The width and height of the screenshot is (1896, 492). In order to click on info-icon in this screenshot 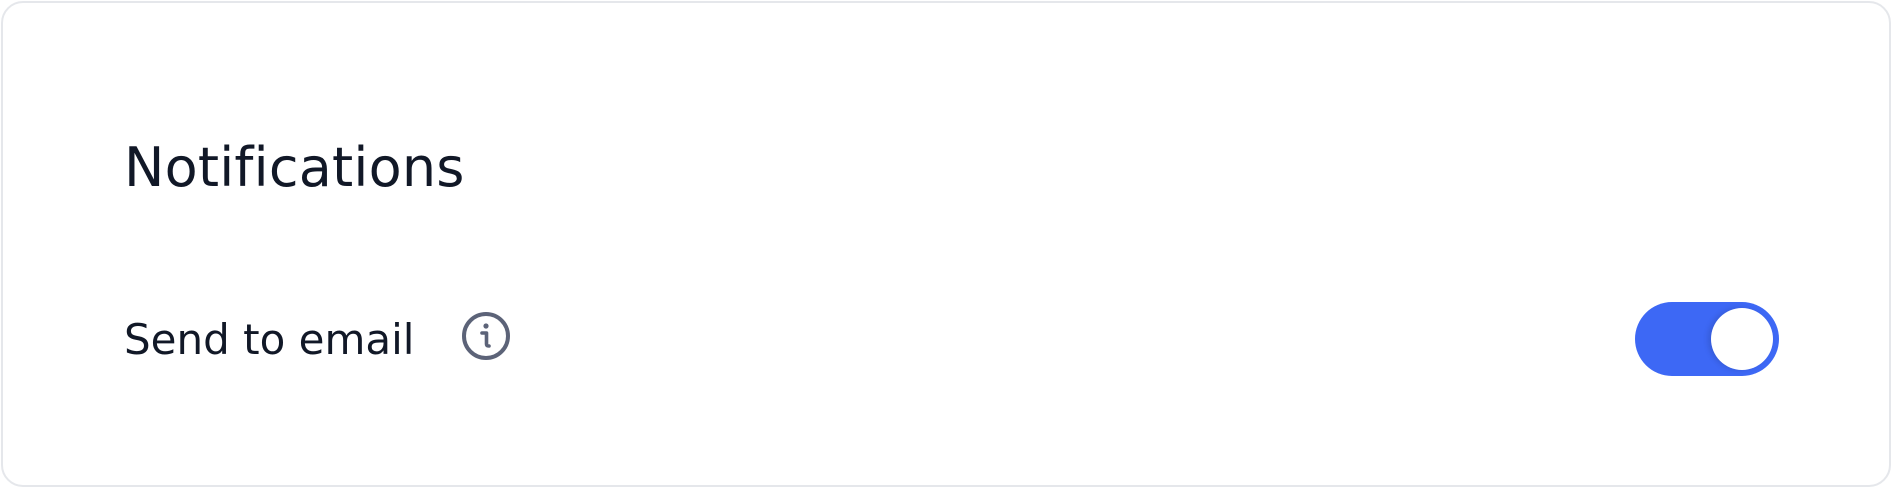, I will do `click(486, 336)`.